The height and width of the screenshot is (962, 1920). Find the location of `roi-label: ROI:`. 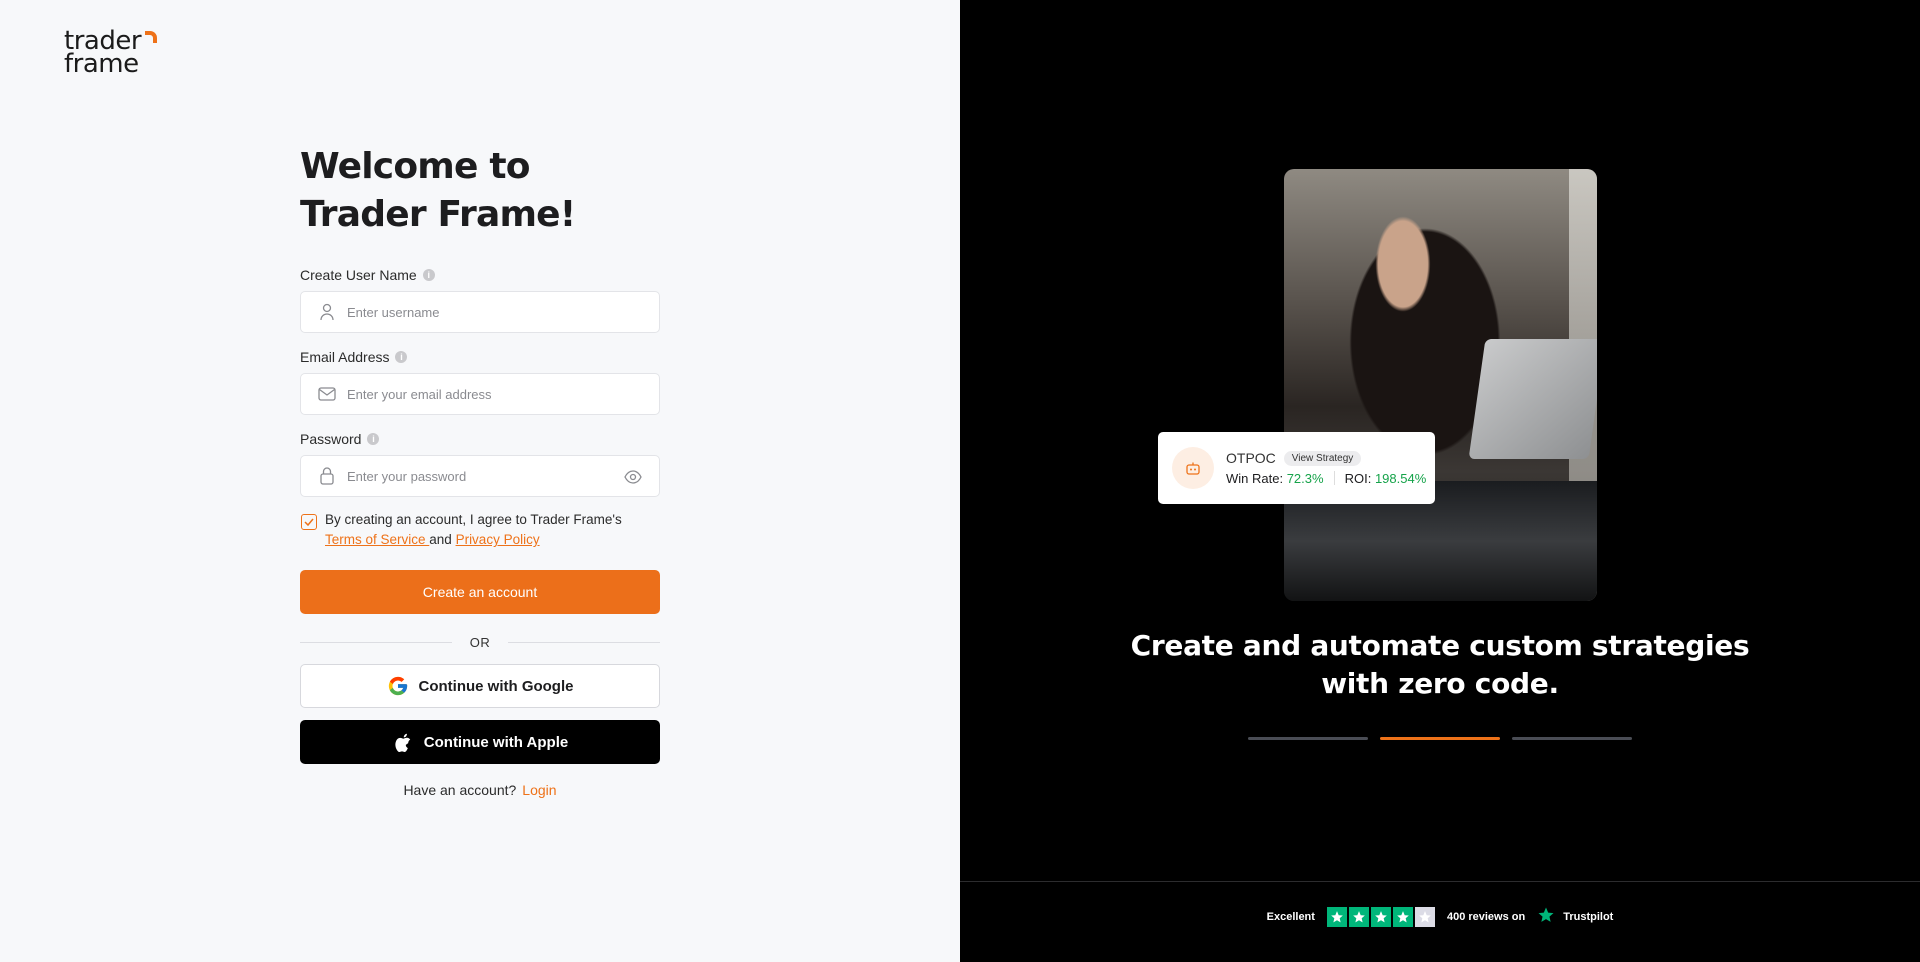

roi-label: ROI: is located at coordinates (1358, 478).